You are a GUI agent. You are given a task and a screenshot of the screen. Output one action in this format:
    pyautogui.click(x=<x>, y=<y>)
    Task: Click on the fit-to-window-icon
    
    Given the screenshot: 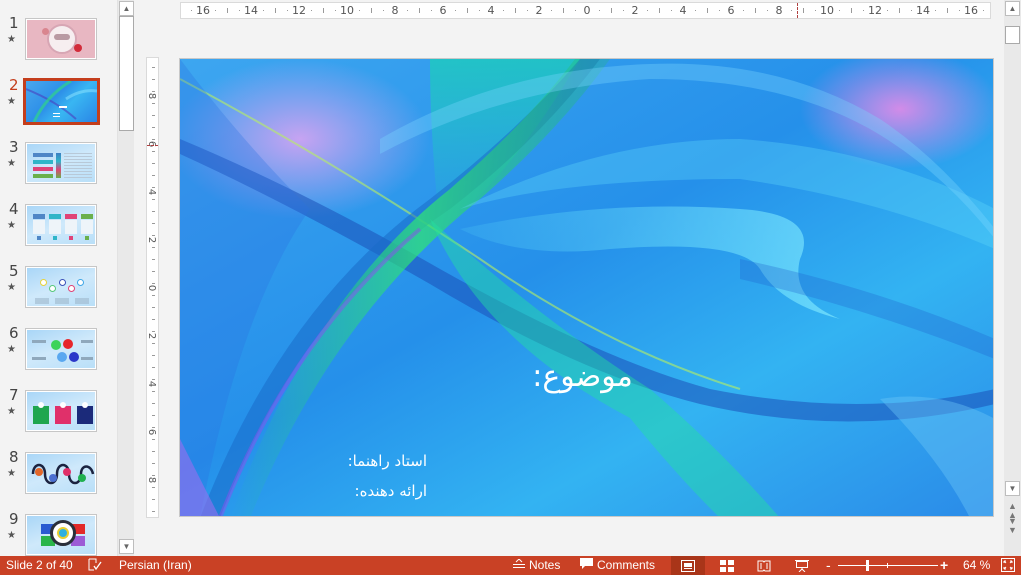 What is the action you would take?
    pyautogui.click(x=1008, y=565)
    